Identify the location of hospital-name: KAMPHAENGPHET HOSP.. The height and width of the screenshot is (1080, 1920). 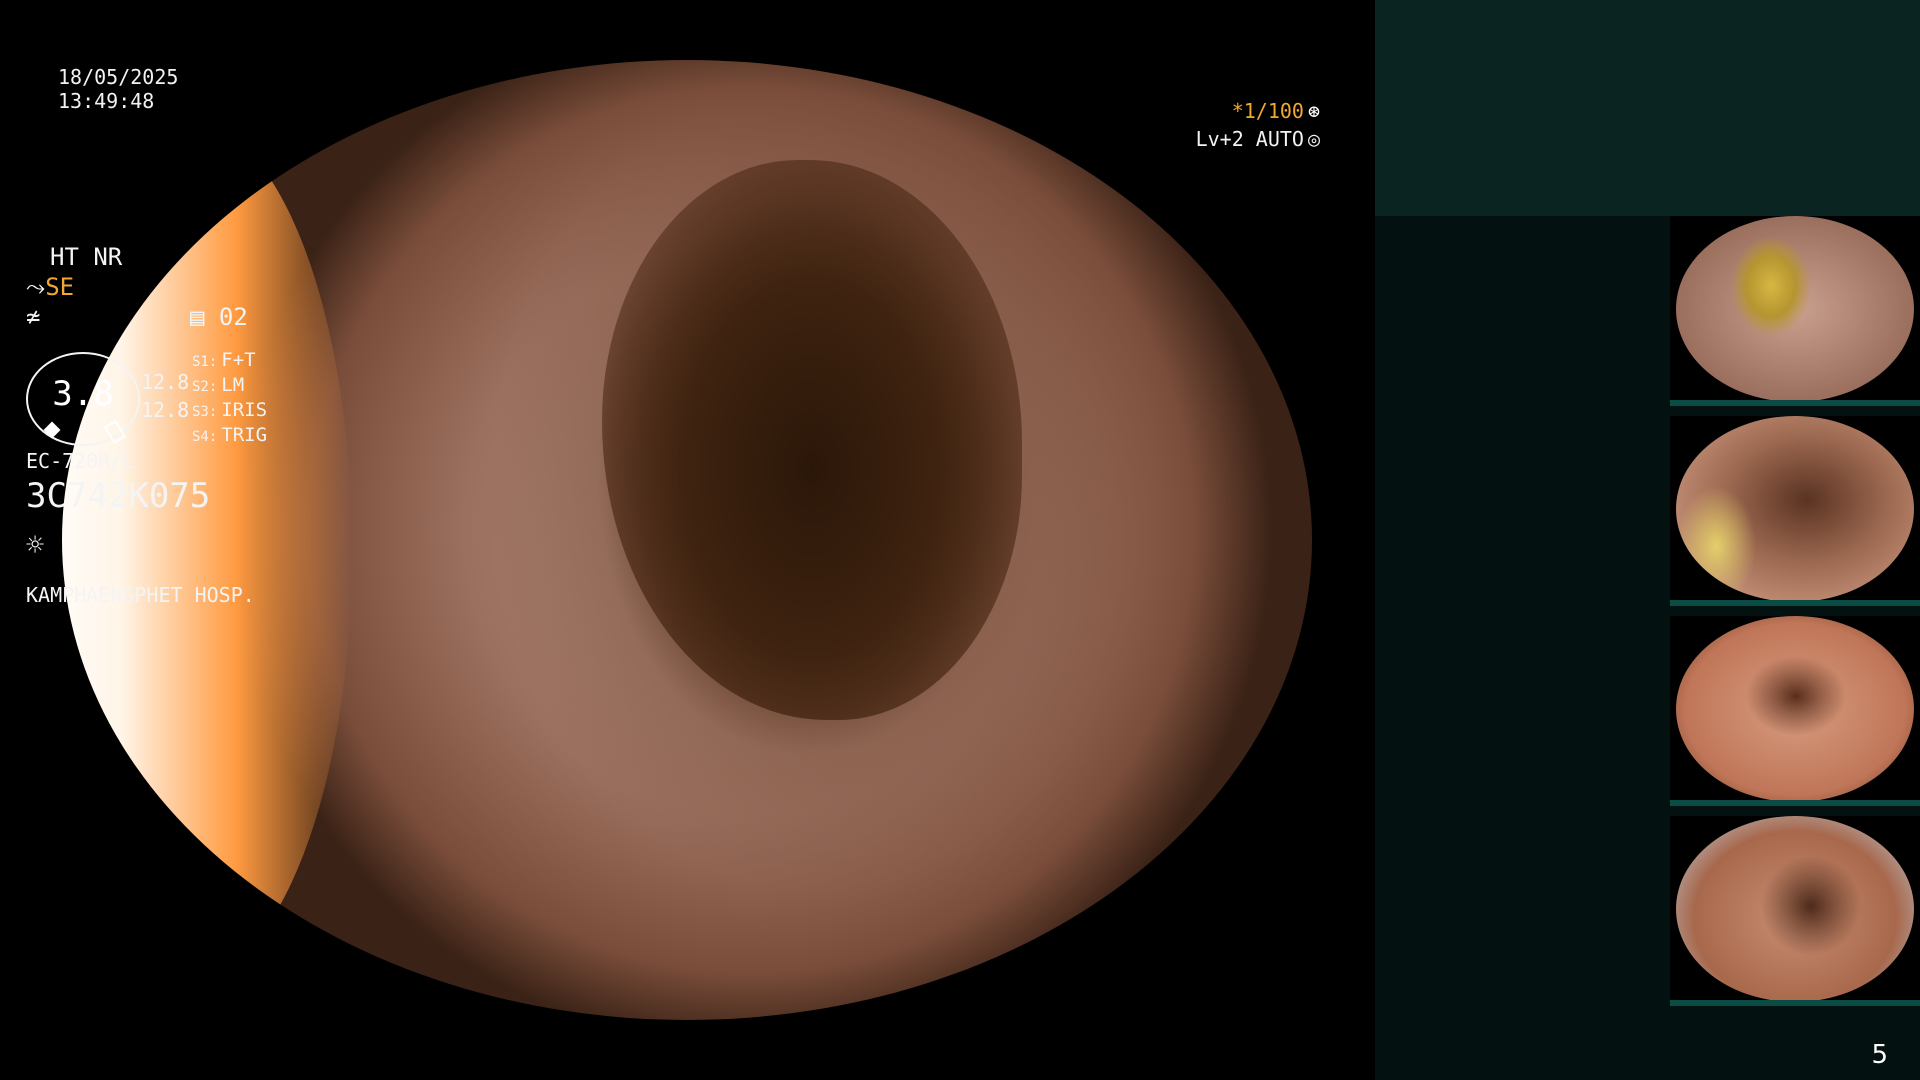
(140, 595).